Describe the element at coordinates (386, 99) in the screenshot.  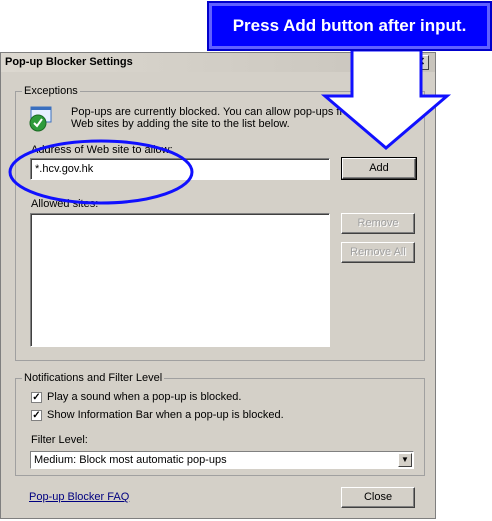
I see `arrow-annotation` at that location.